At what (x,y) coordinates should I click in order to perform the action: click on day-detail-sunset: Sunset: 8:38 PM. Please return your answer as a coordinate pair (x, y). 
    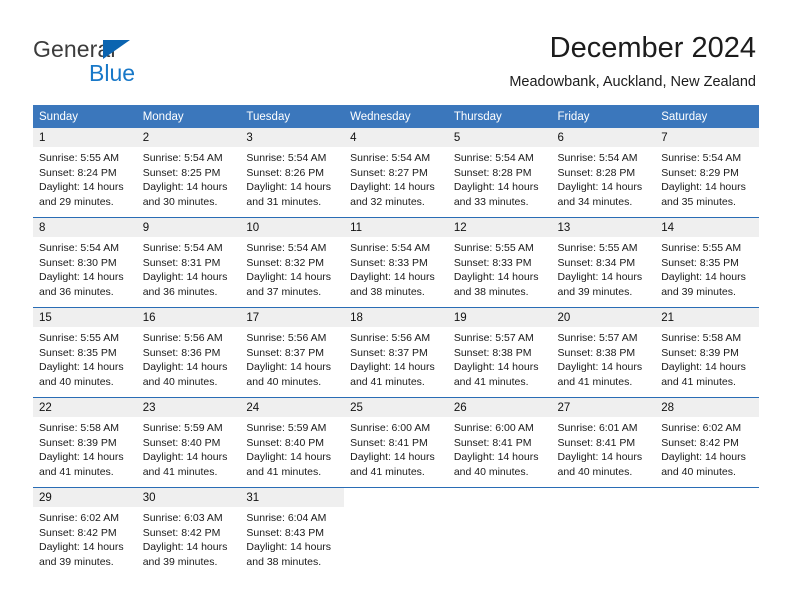
    Looking at the image, I should click on (596, 352).